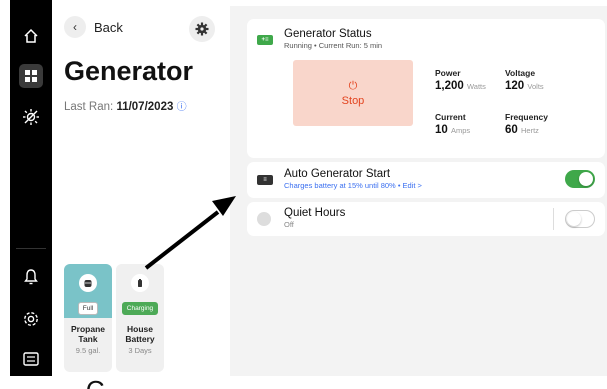 This screenshot has width=607, height=389. I want to click on card-title: Generator Status, so click(328, 34).